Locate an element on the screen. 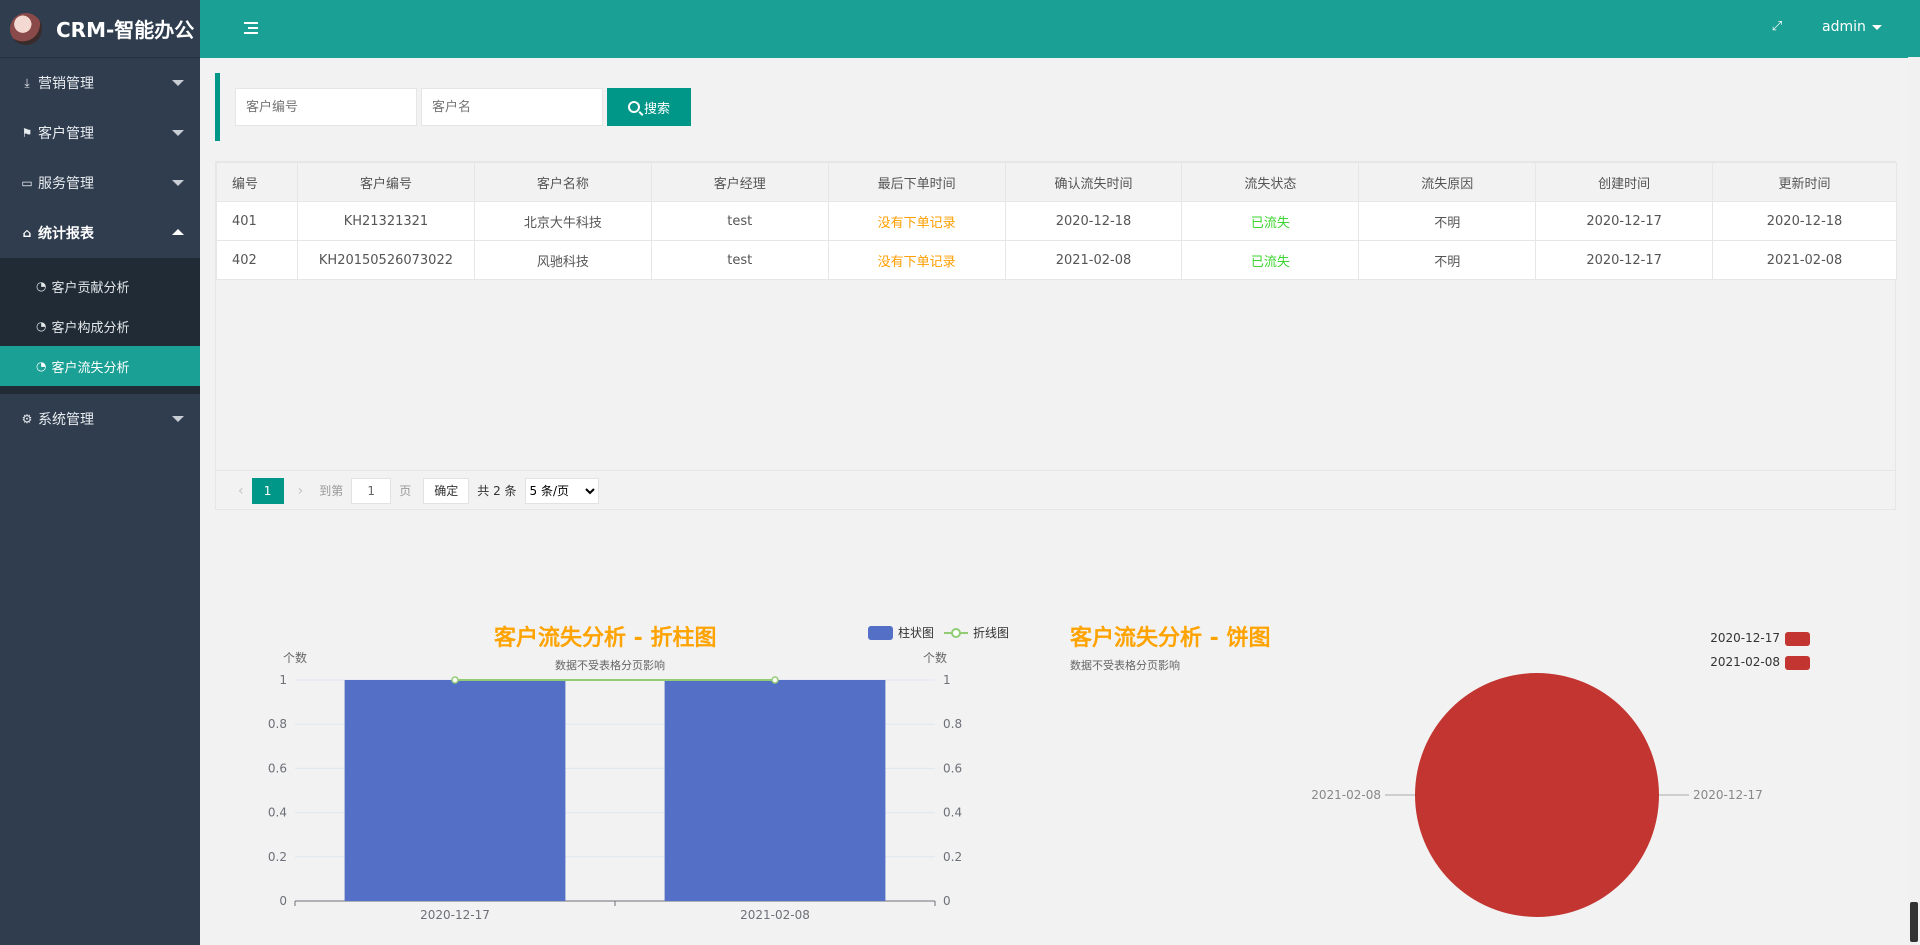 The image size is (1920, 945). top-header: ⤢ admin is located at coordinates (1060, 29).